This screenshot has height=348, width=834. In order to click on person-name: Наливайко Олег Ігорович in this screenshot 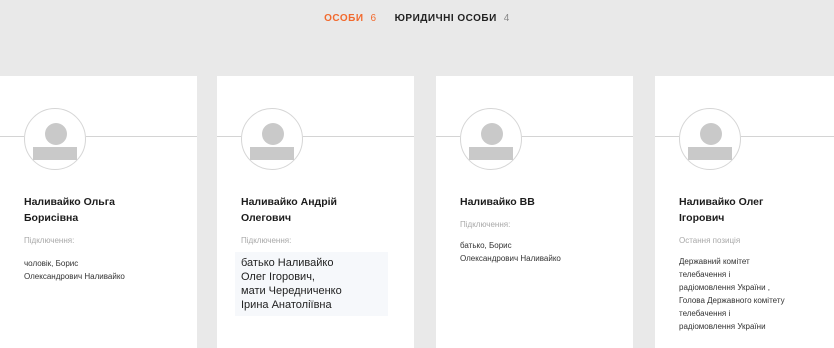, I will do `click(721, 210)`.